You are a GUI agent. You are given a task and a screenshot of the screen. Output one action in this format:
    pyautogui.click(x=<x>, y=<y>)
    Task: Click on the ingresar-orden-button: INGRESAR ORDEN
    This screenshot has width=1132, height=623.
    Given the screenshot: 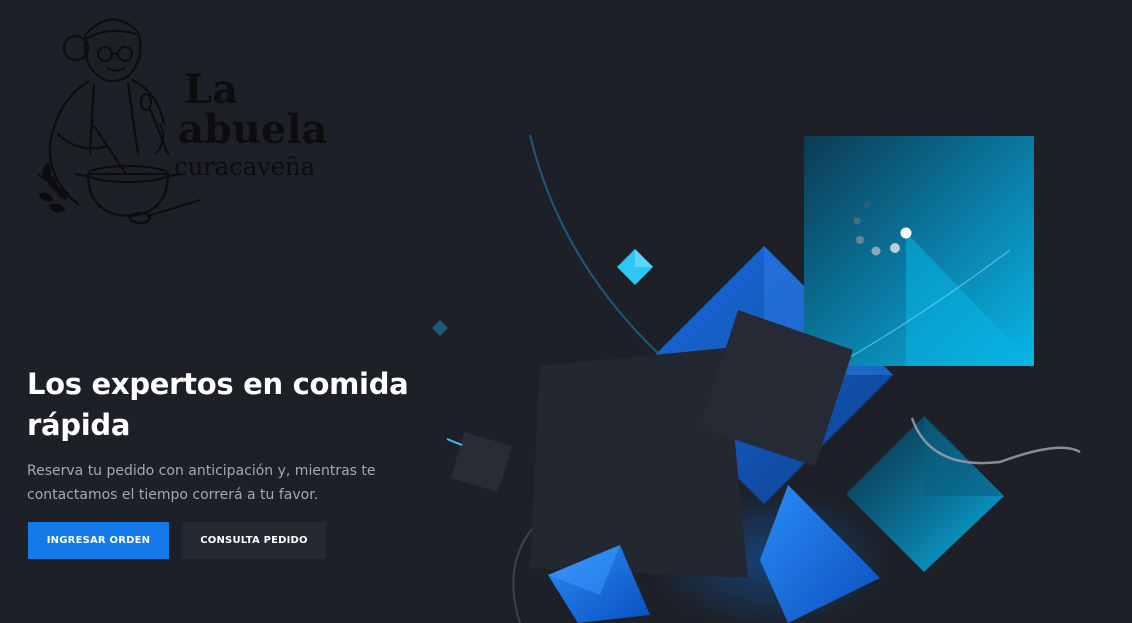 What is the action you would take?
    pyautogui.click(x=98, y=540)
    